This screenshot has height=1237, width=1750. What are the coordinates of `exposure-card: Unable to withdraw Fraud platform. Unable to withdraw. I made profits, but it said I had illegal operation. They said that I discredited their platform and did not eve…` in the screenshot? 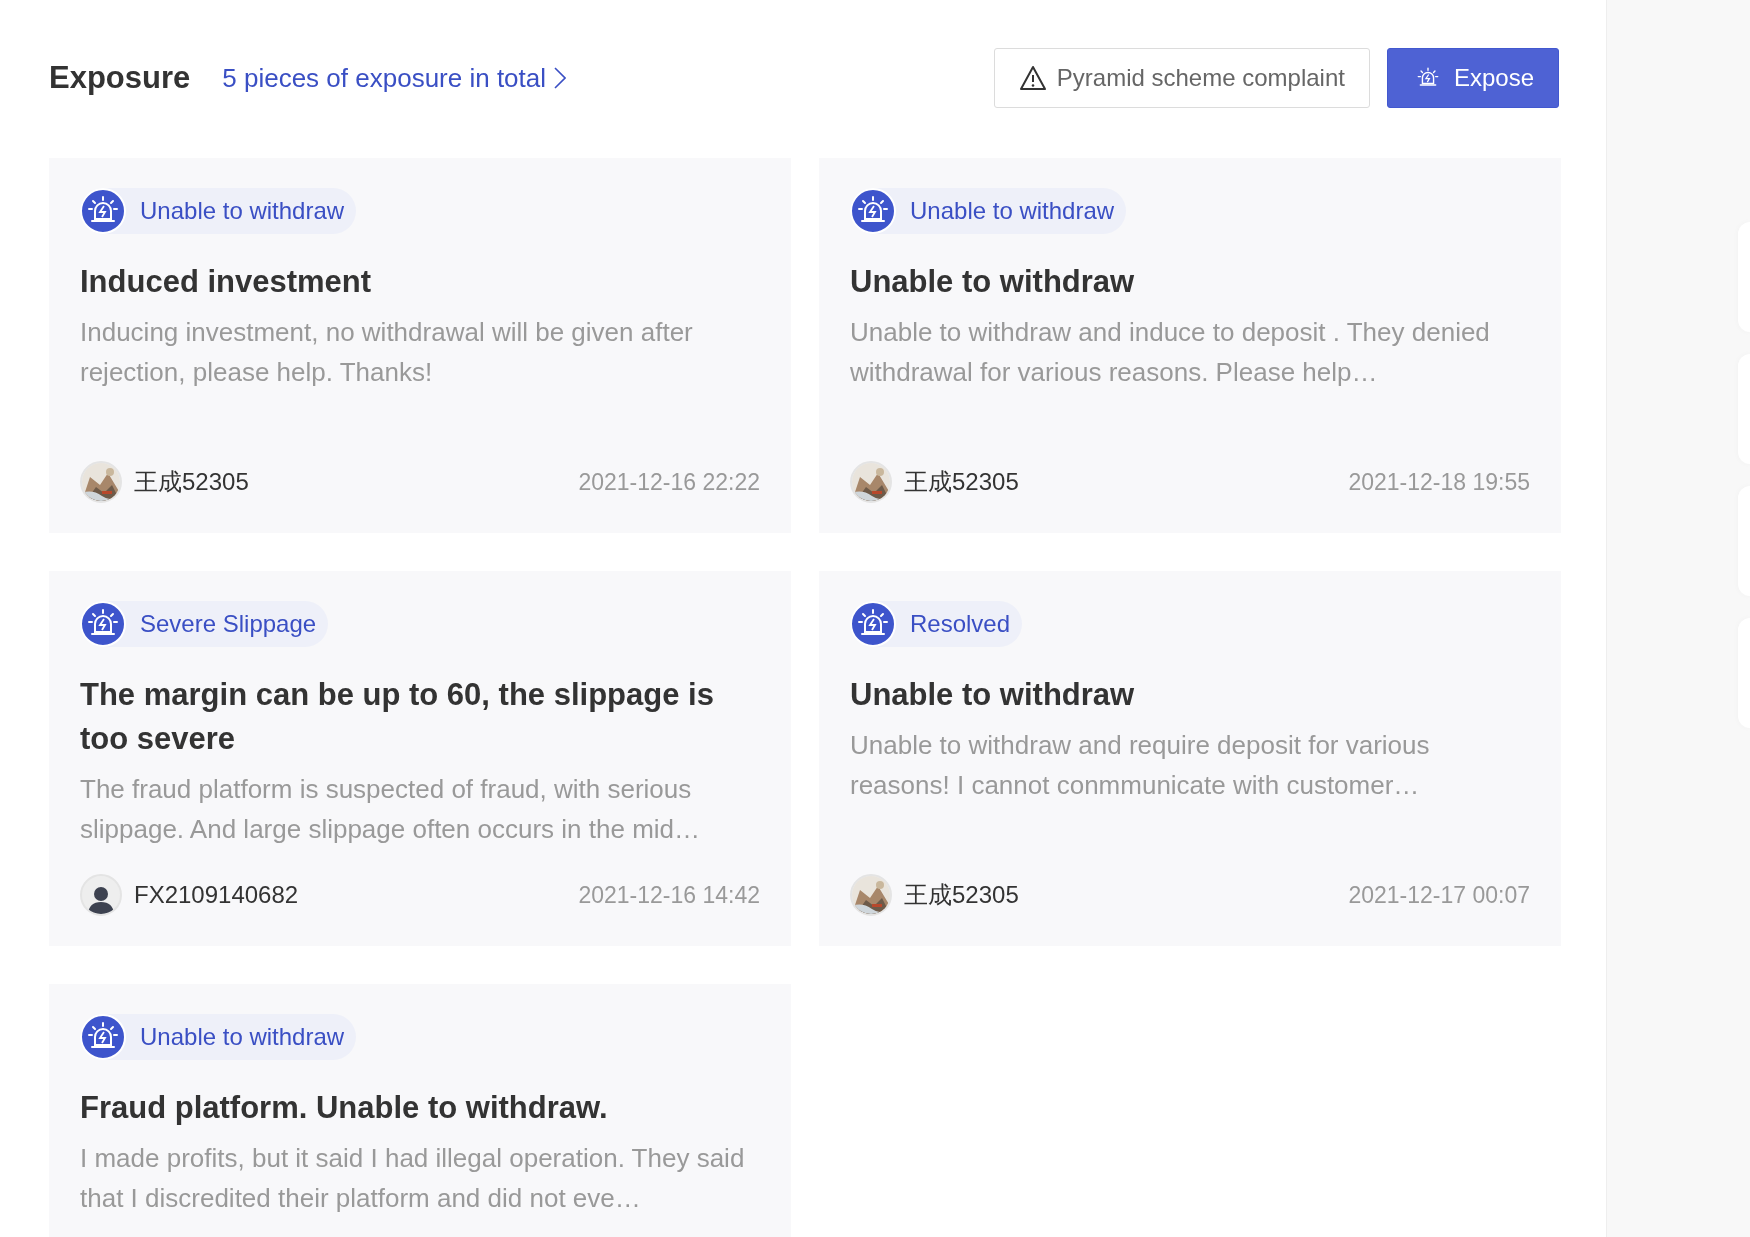 It's located at (420, 1110).